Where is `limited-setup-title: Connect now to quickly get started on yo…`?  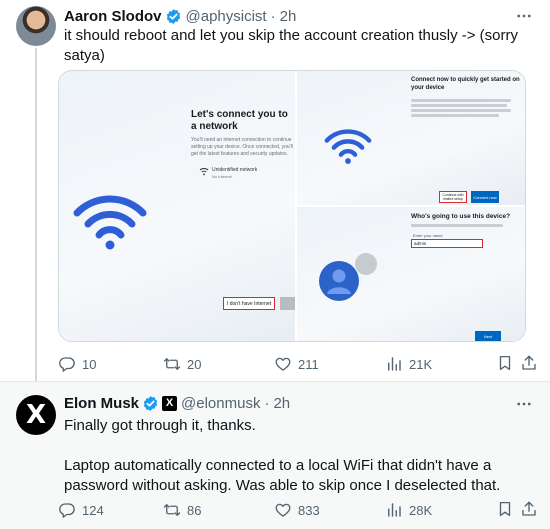
limited-setup-title: Connect now to quickly get started on yo… is located at coordinates (465, 84).